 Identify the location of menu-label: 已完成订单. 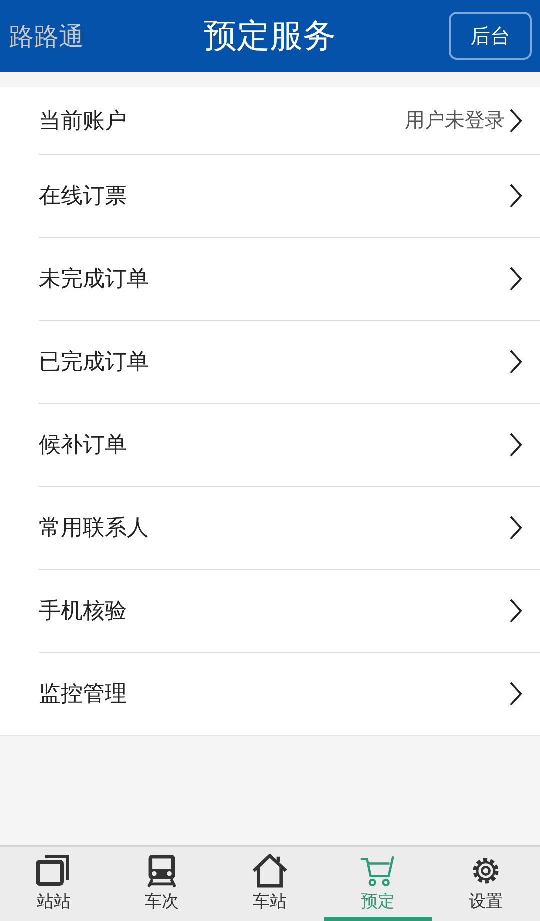
(94, 363).